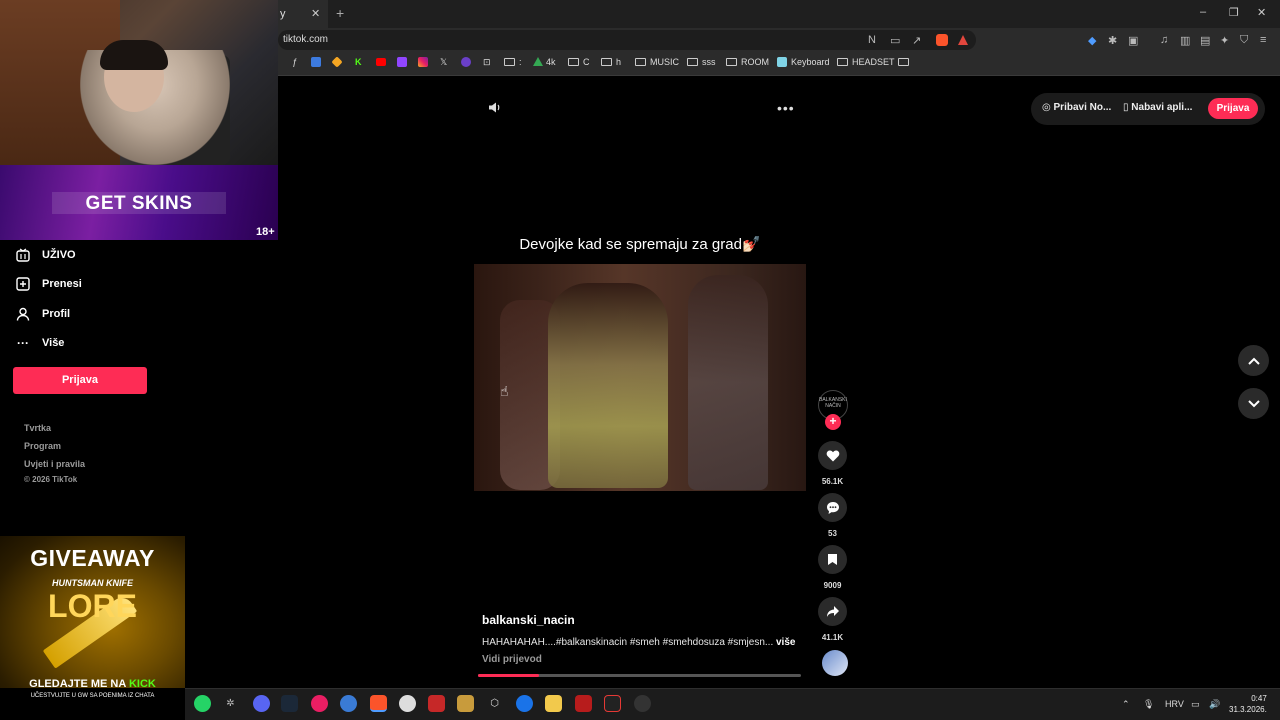 The width and height of the screenshot is (1280, 720). What do you see at coordinates (1195, 704) in the screenshot?
I see `network-icon: ▭` at bounding box center [1195, 704].